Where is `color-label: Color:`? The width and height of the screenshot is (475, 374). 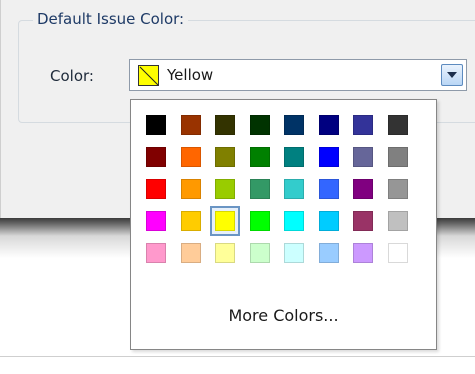
color-label: Color: is located at coordinates (72, 76).